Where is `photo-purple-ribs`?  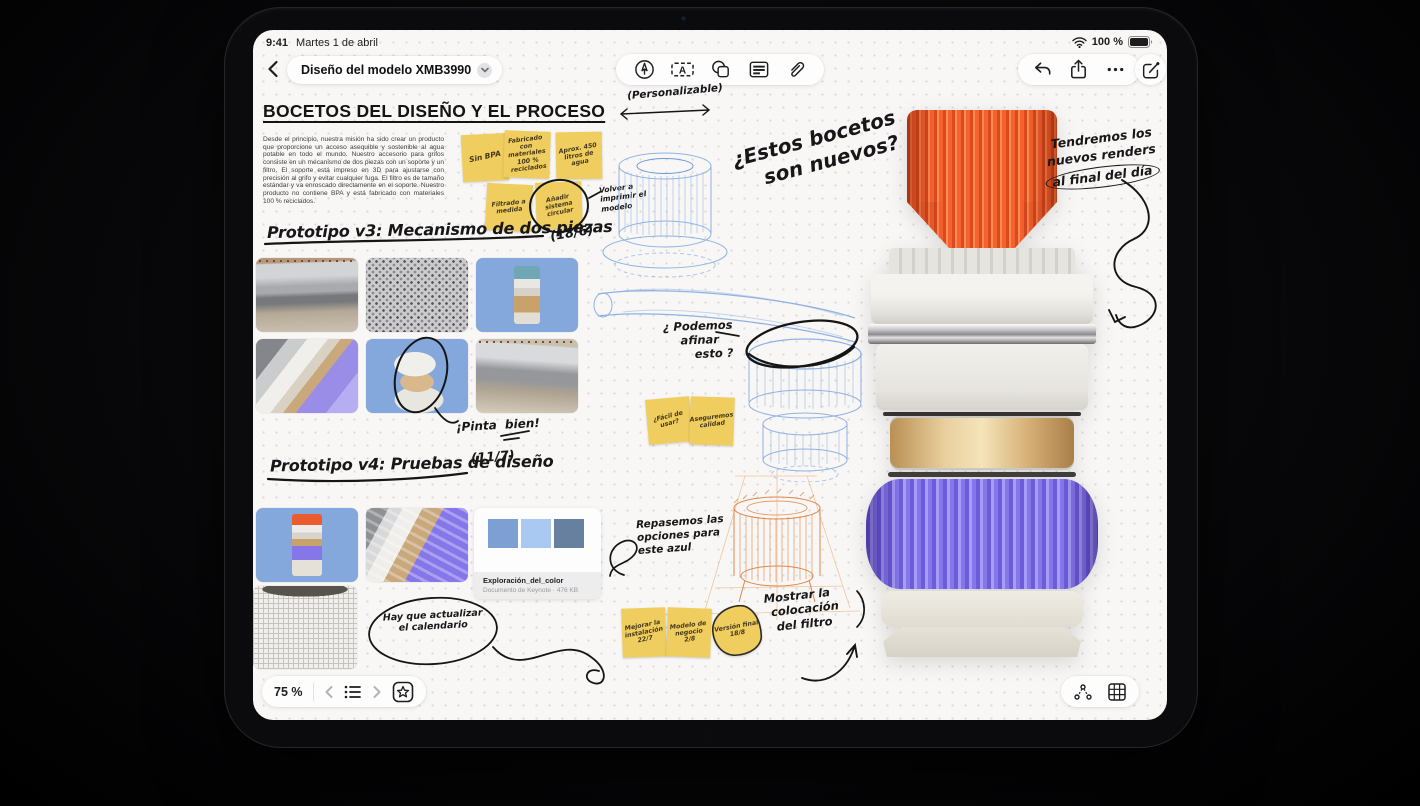 photo-purple-ribs is located at coordinates (417, 545).